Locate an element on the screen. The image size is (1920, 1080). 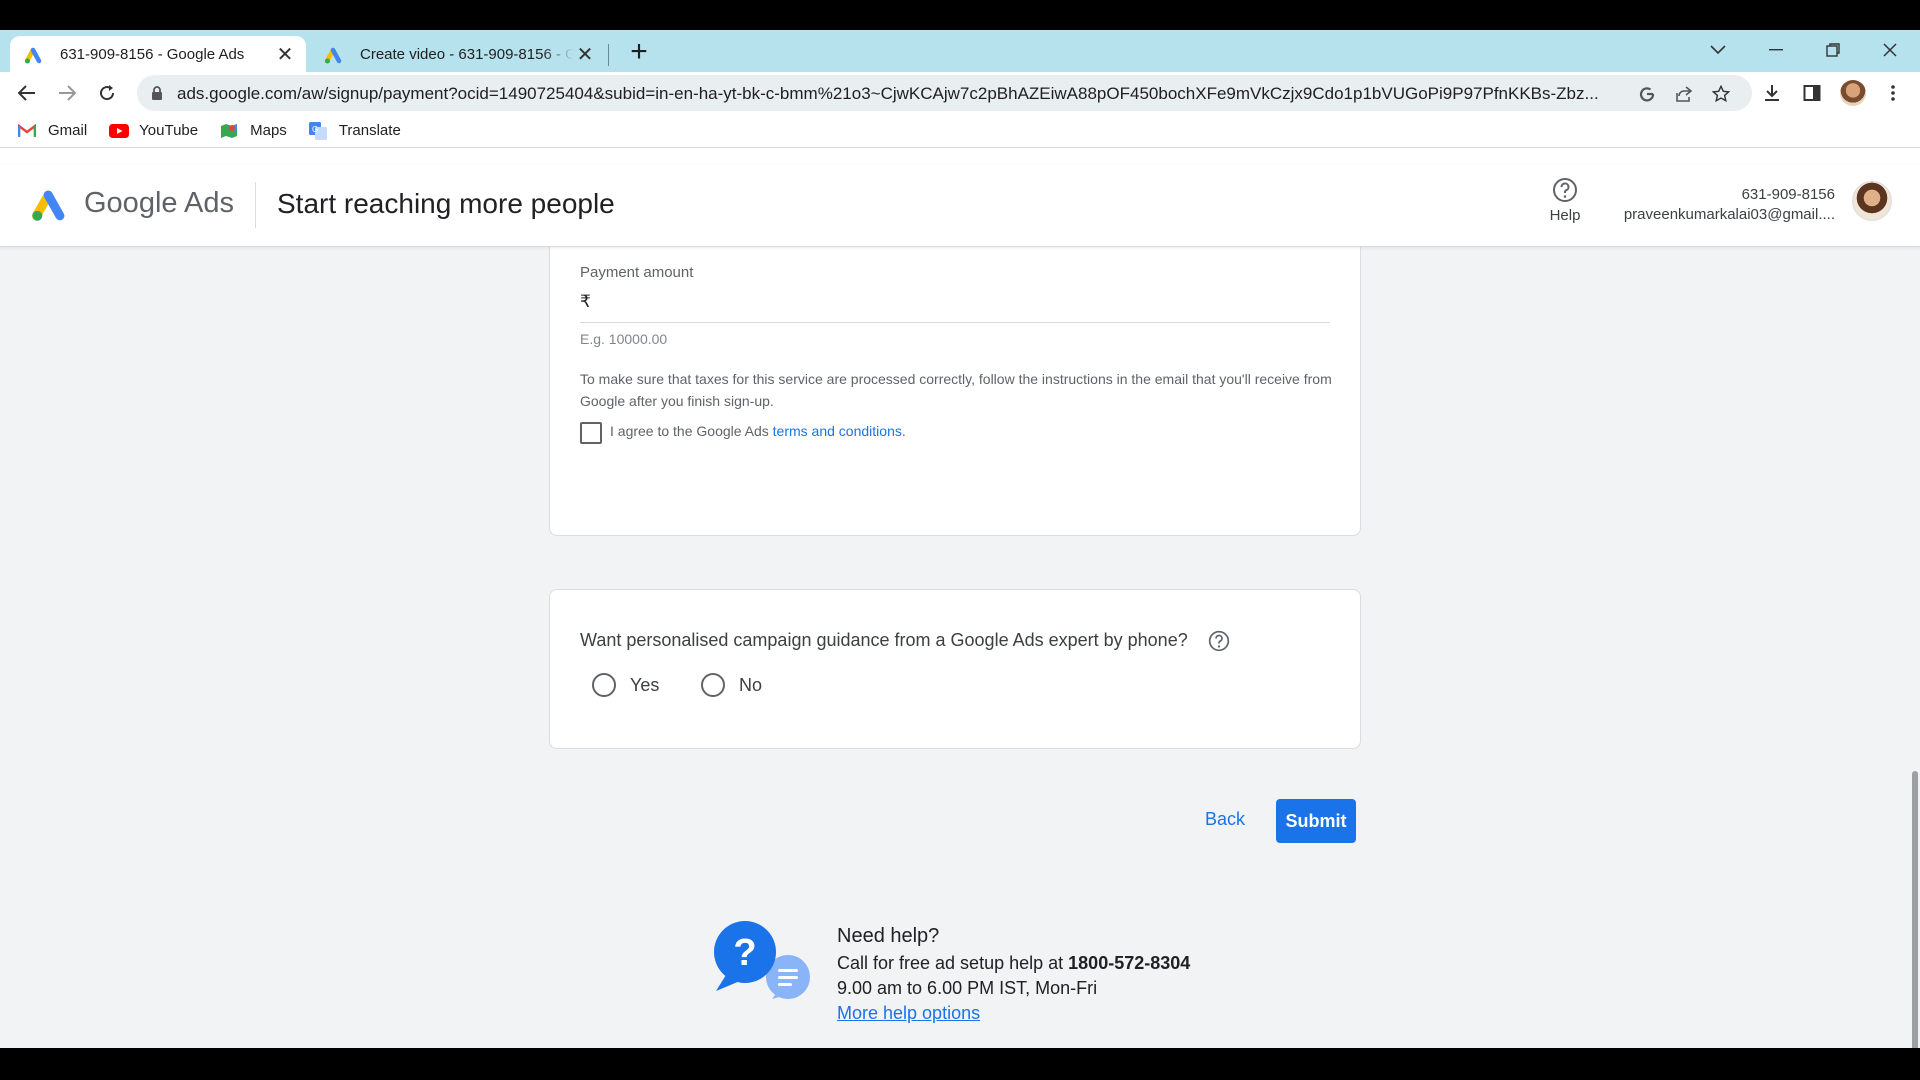
profile-avatar-icon is located at coordinates (1853, 93).